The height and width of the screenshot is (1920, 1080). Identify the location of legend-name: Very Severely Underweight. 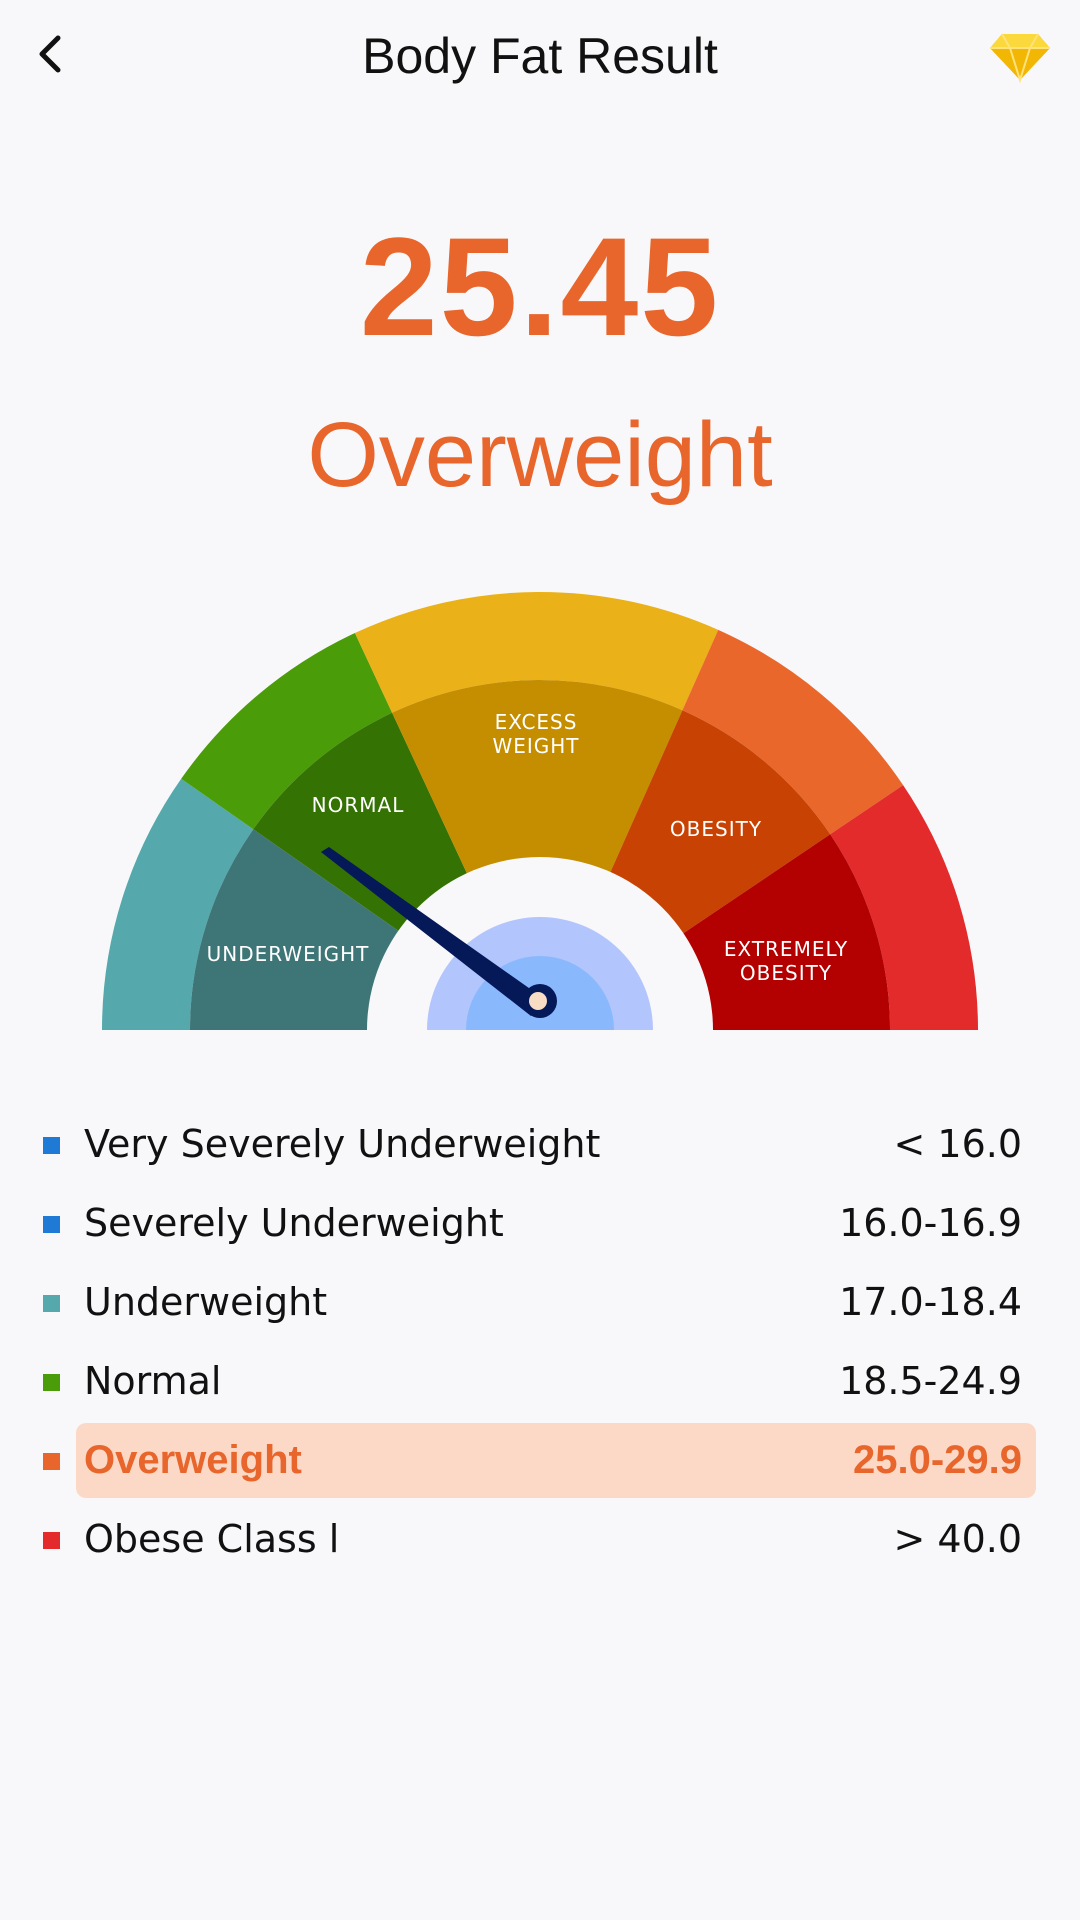
(342, 1144).